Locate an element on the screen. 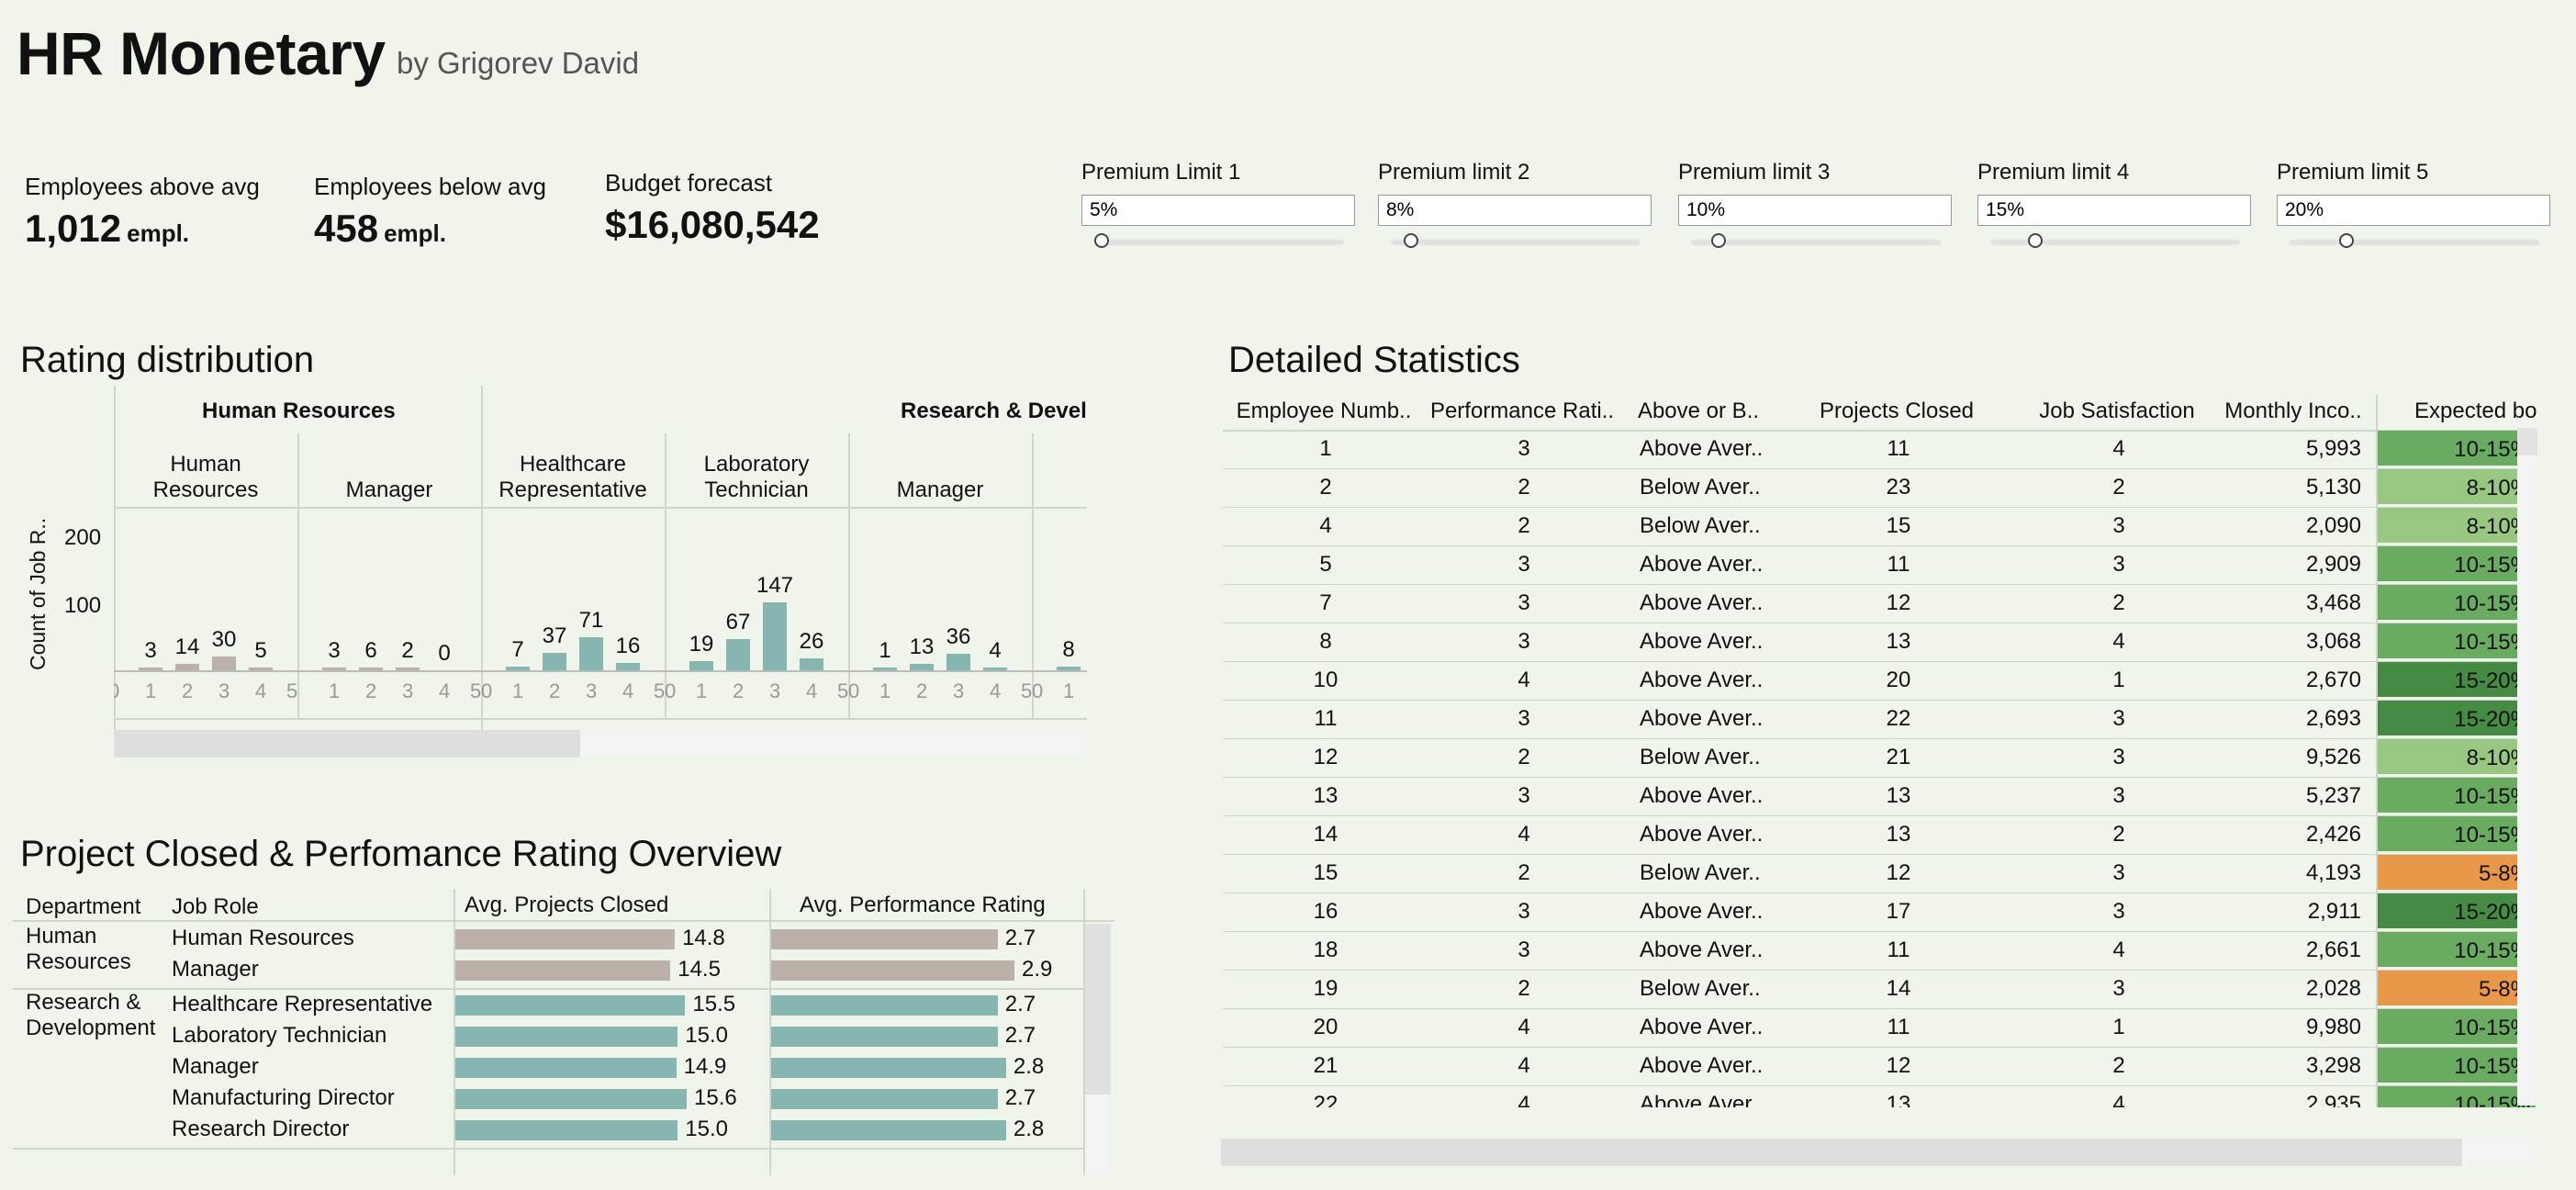  table-row: 11 3 Above Aver.. 22 3 2,693 15-20% is located at coordinates (1879, 719).